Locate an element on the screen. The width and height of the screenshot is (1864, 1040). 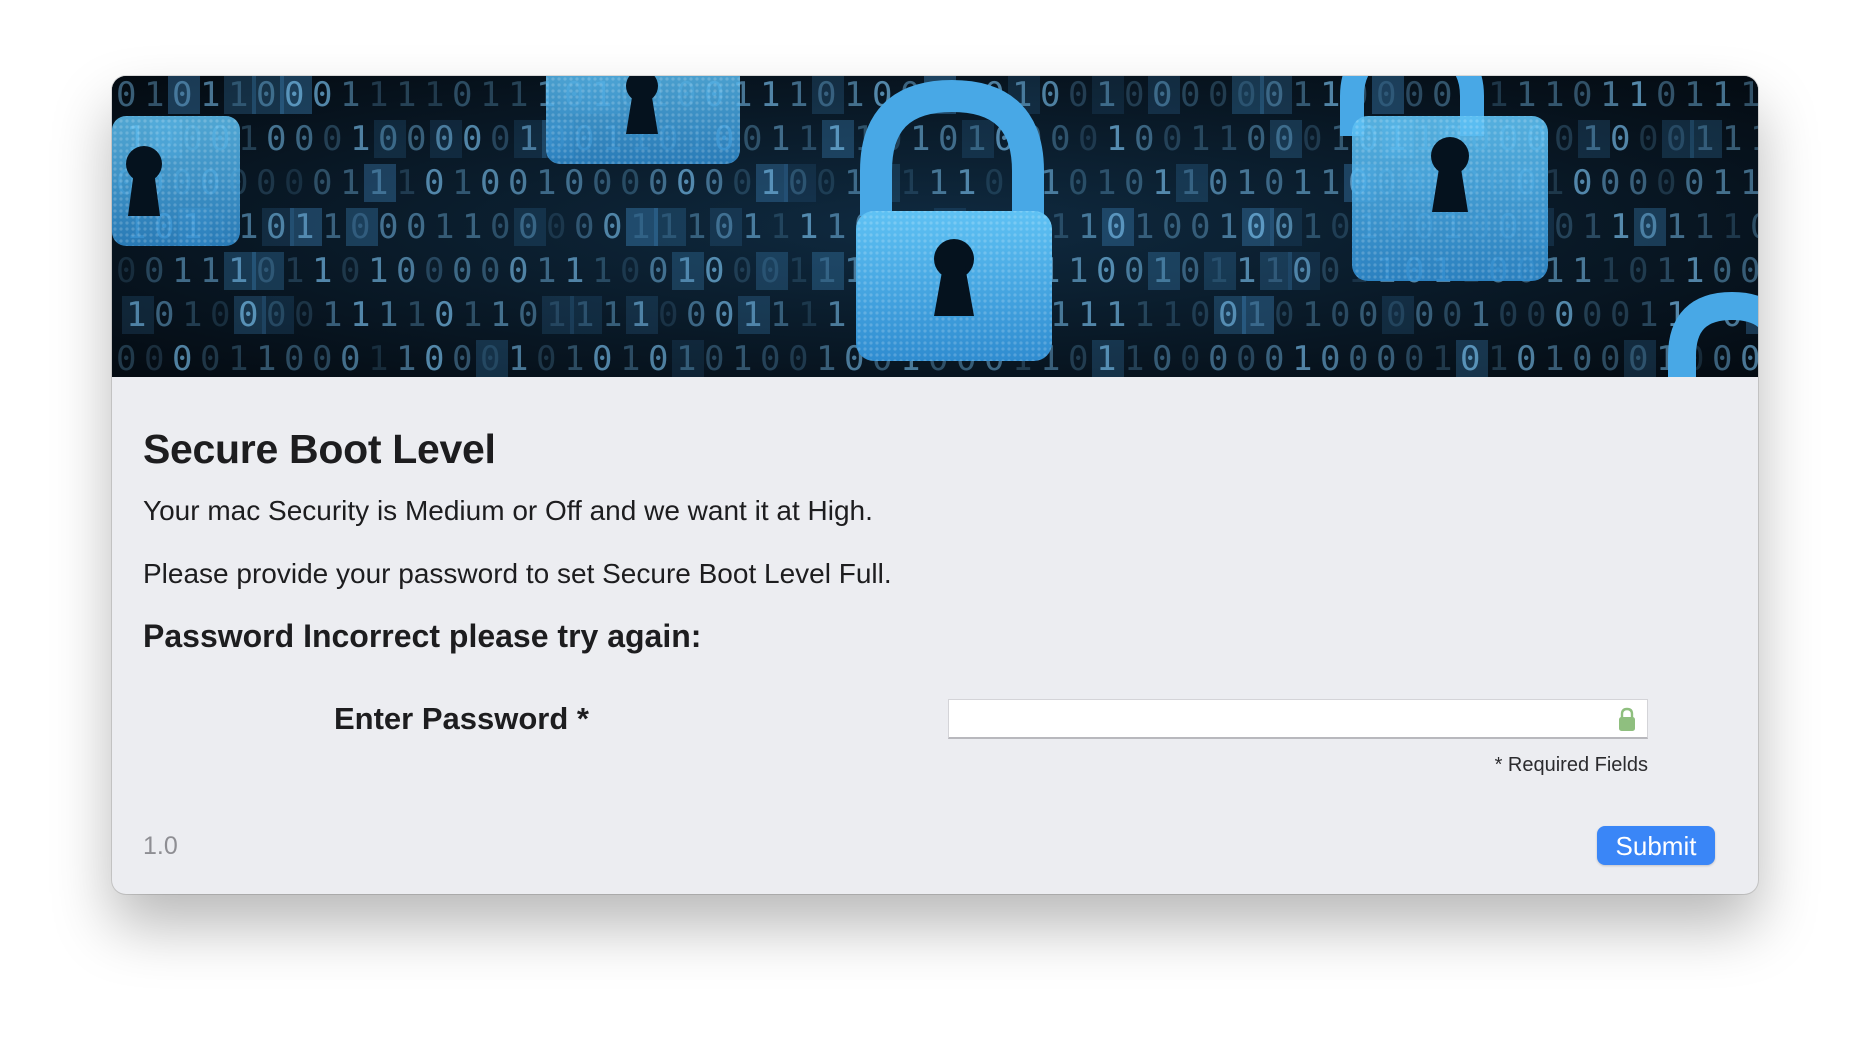
submit-button: Submit is located at coordinates (1656, 845).